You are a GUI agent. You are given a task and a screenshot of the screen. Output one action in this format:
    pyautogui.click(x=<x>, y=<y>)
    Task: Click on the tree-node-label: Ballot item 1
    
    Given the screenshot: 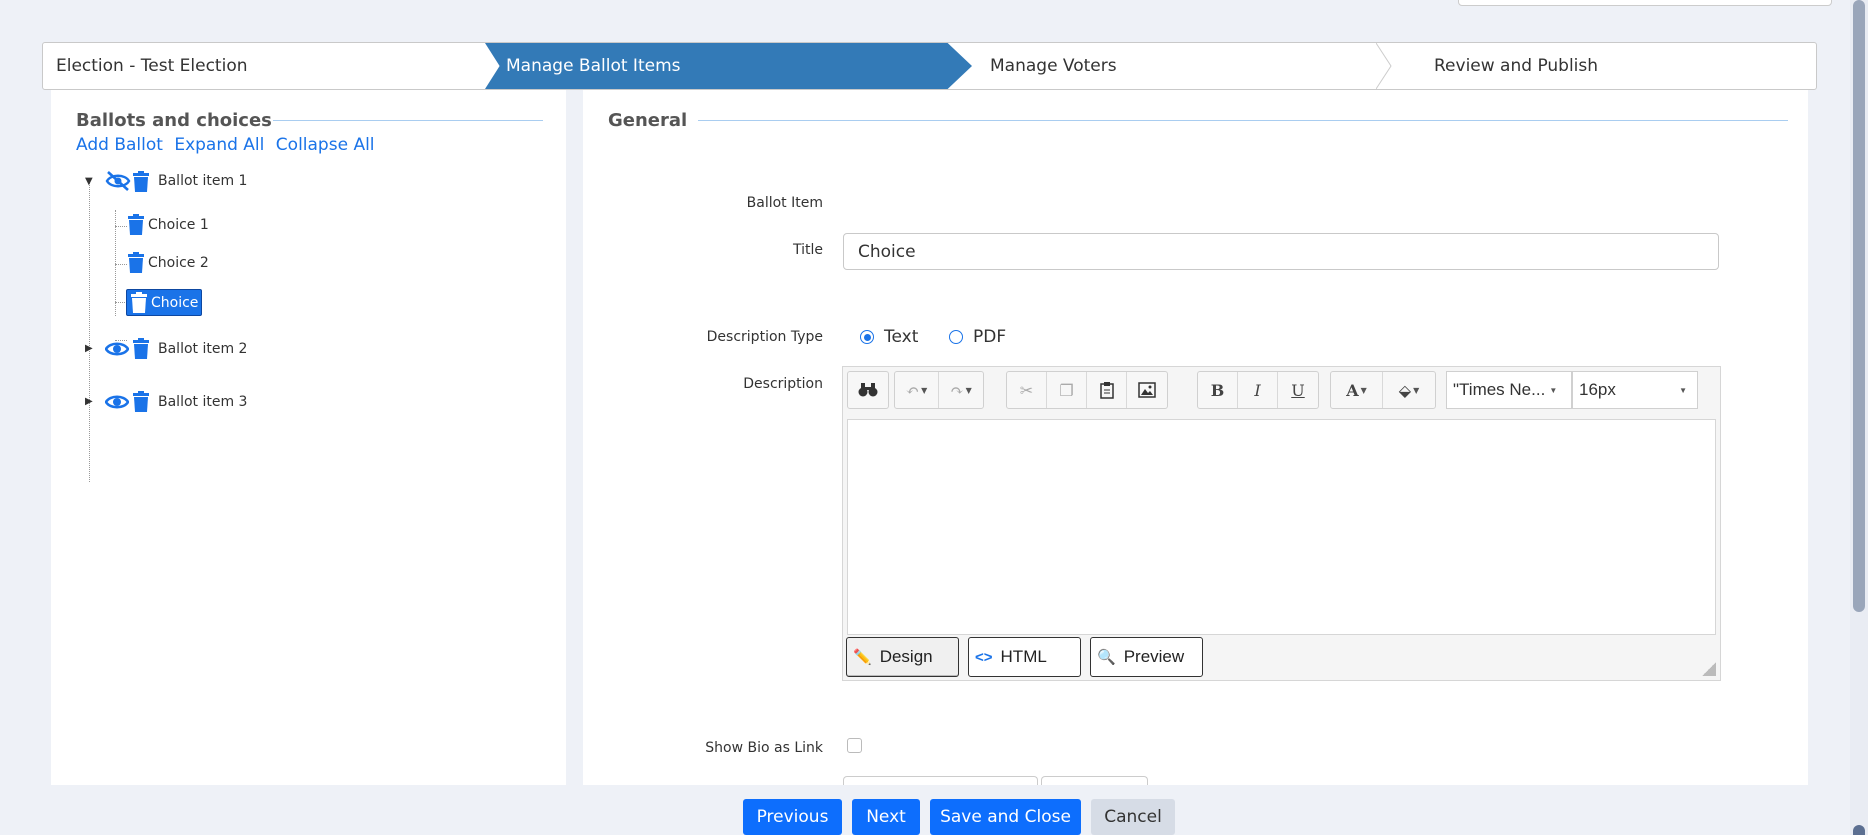 What is the action you would take?
    pyautogui.click(x=203, y=181)
    